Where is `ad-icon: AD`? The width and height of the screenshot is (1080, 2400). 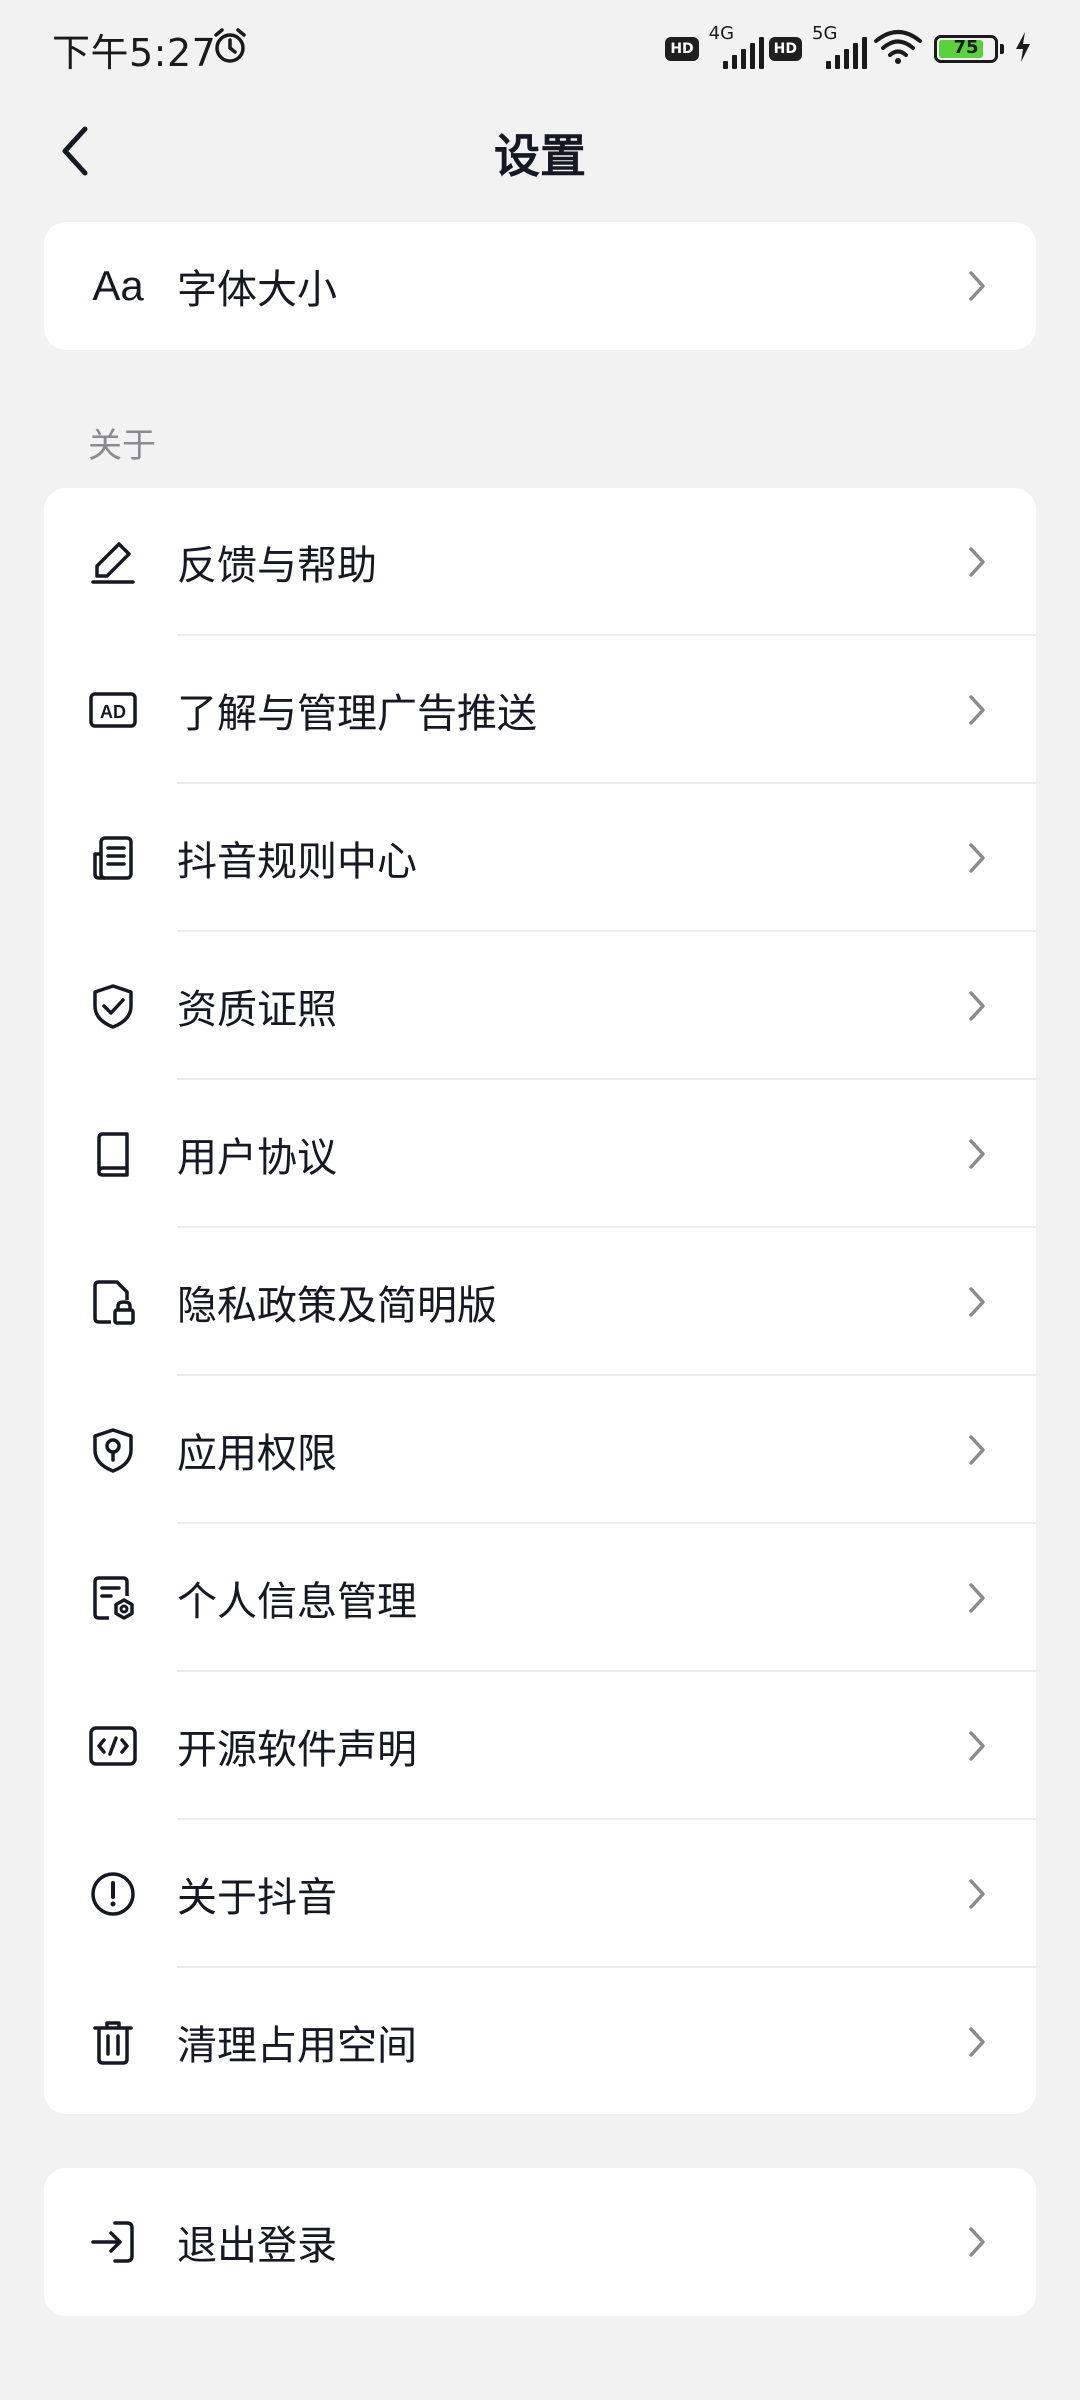
ad-icon: AD is located at coordinates (113, 710).